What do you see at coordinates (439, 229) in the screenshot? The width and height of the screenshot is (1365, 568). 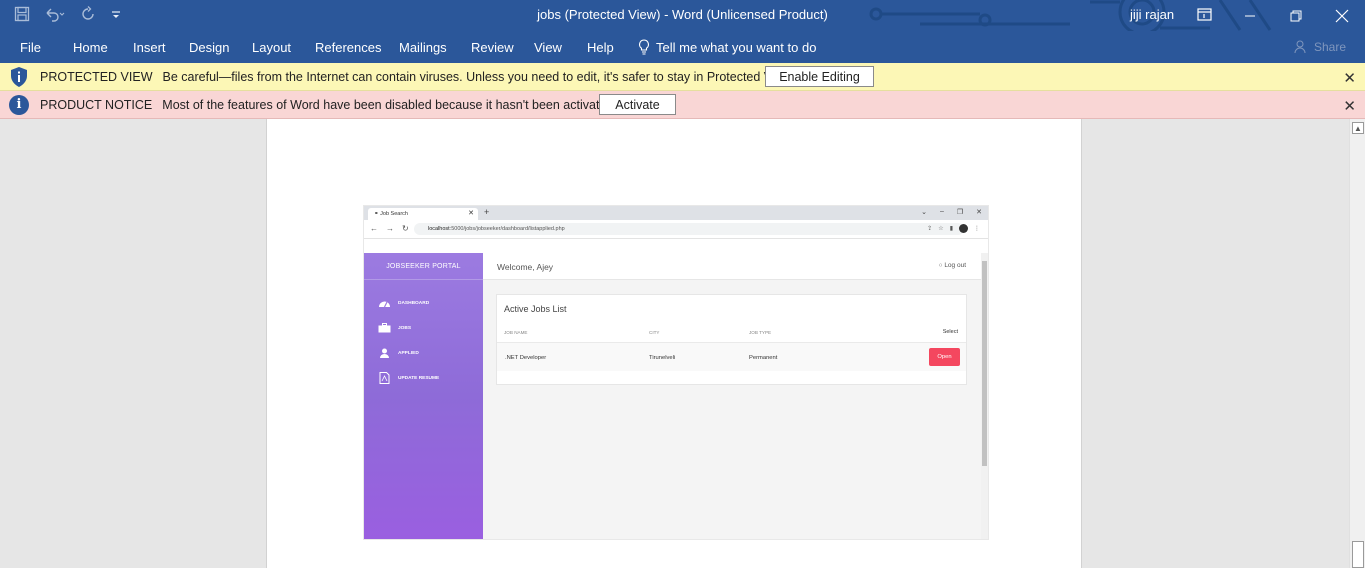 I see `url-host: localhost` at bounding box center [439, 229].